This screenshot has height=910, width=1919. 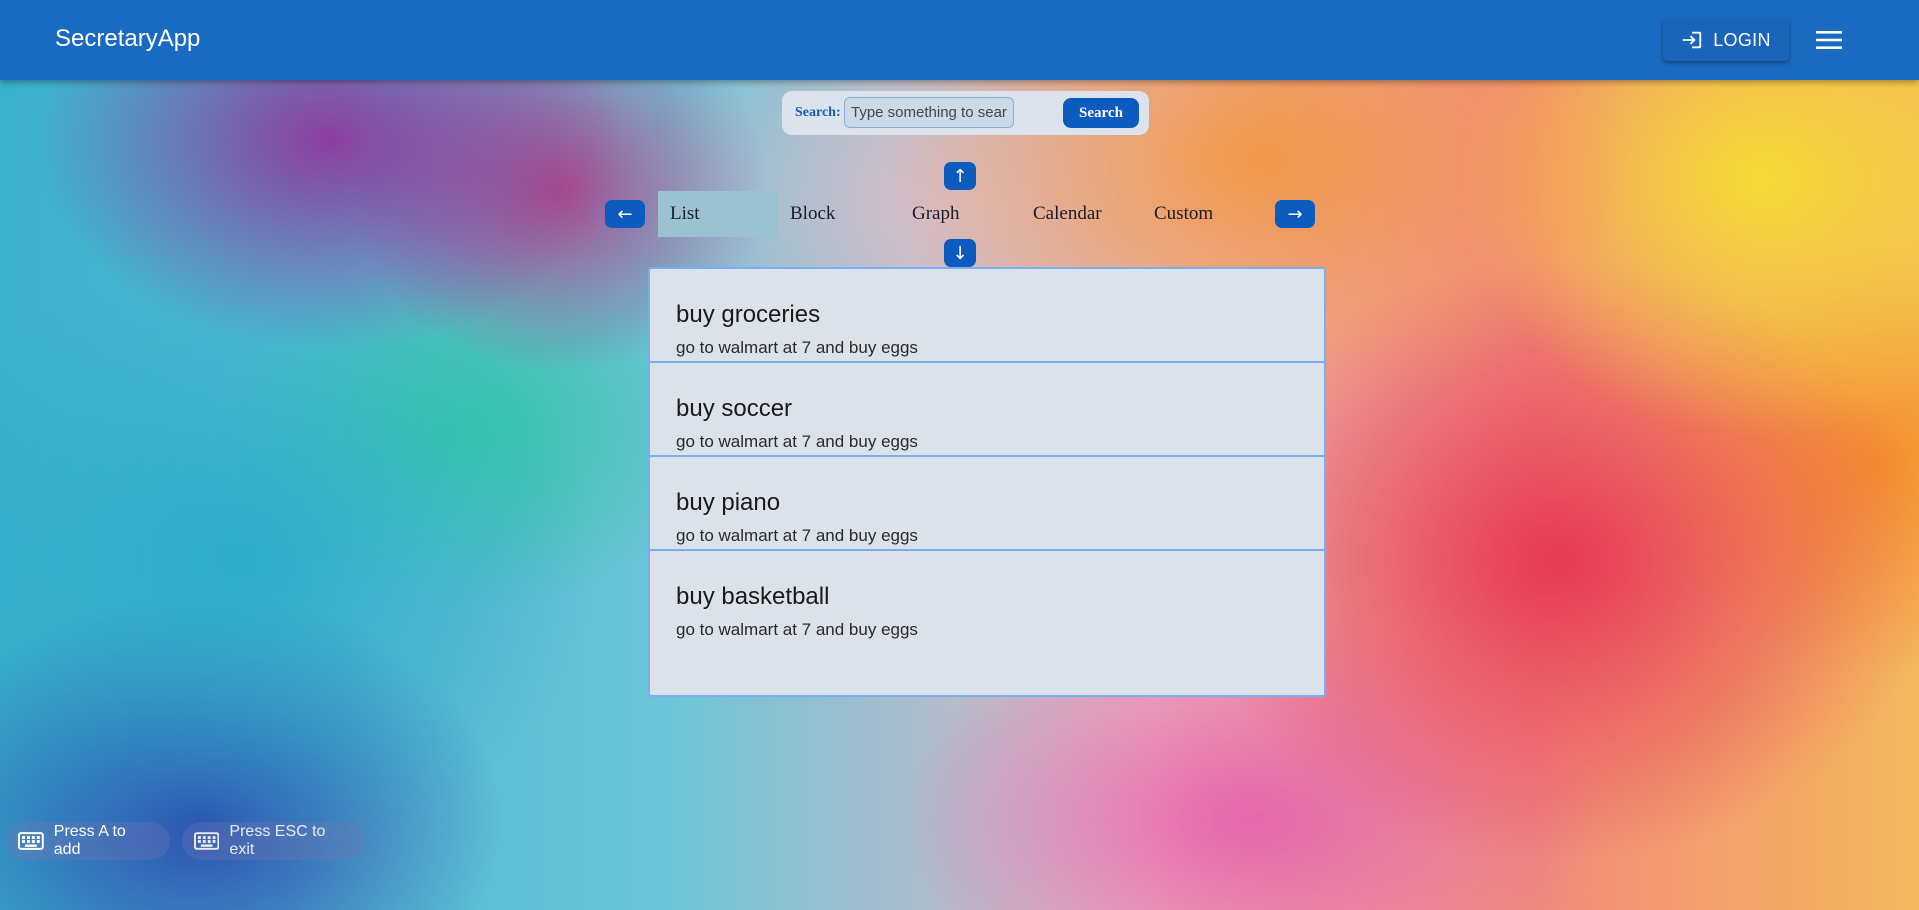 I want to click on task-title: buy piano, so click(x=728, y=502).